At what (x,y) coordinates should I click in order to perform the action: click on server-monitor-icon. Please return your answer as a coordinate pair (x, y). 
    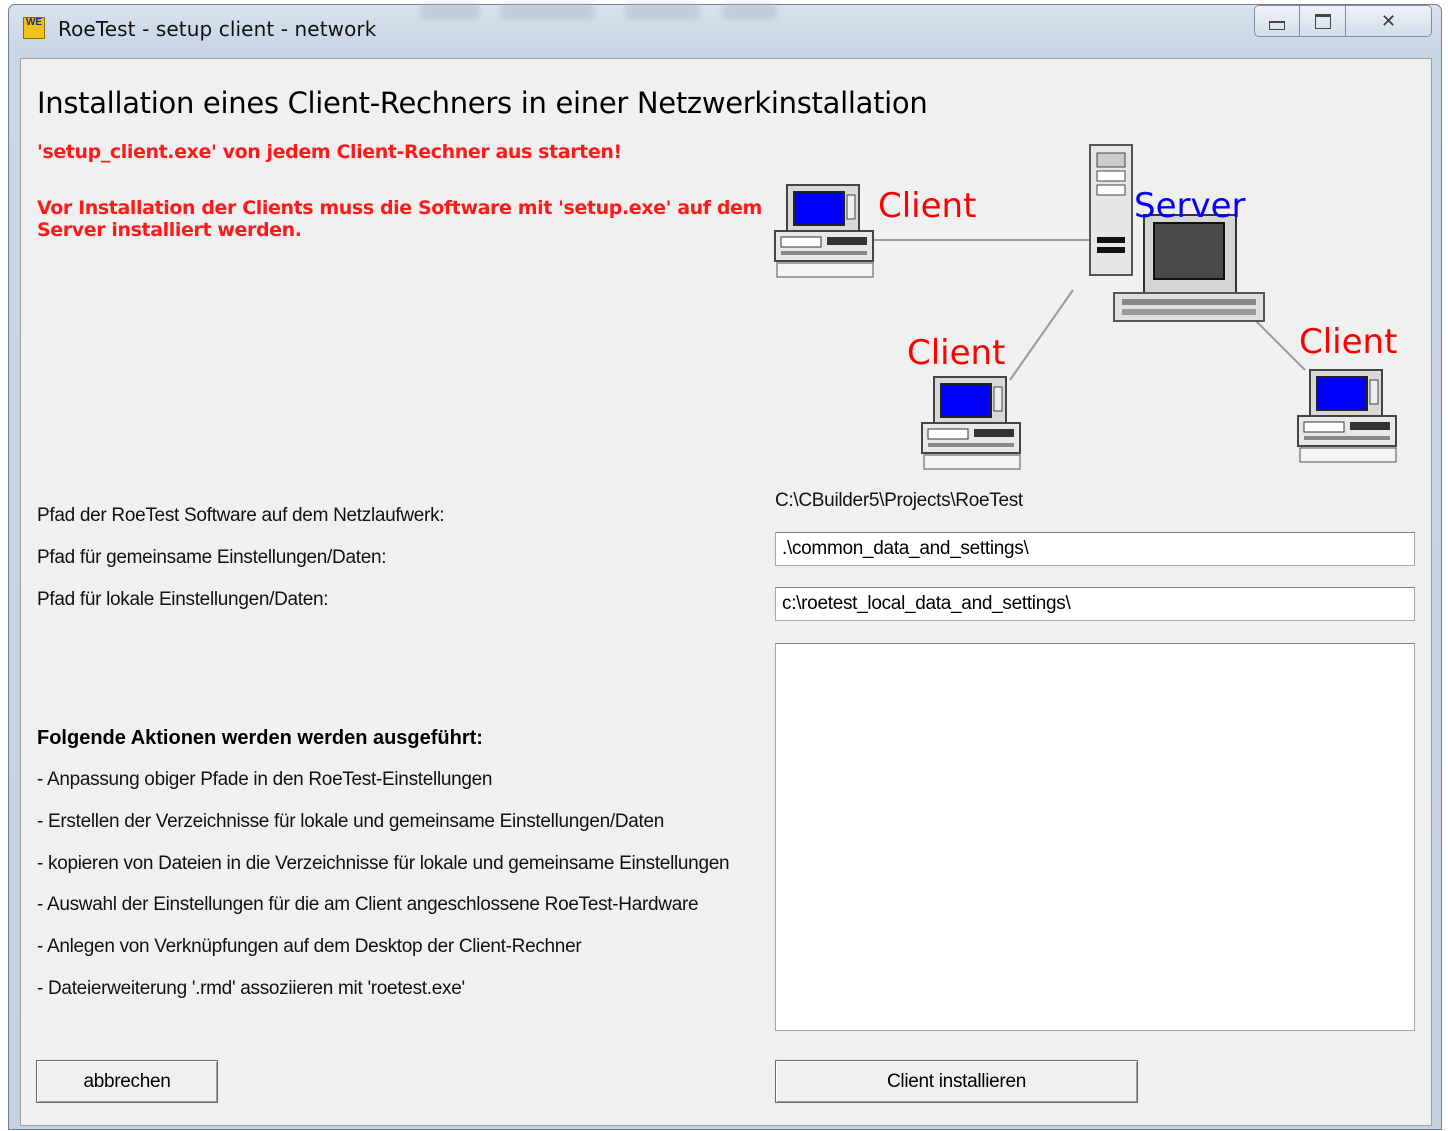
    Looking at the image, I should click on (1189, 268).